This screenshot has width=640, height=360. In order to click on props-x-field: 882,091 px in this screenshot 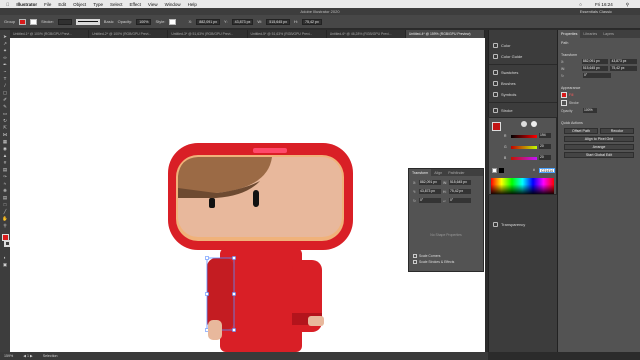, I will do `click(595, 61)`.